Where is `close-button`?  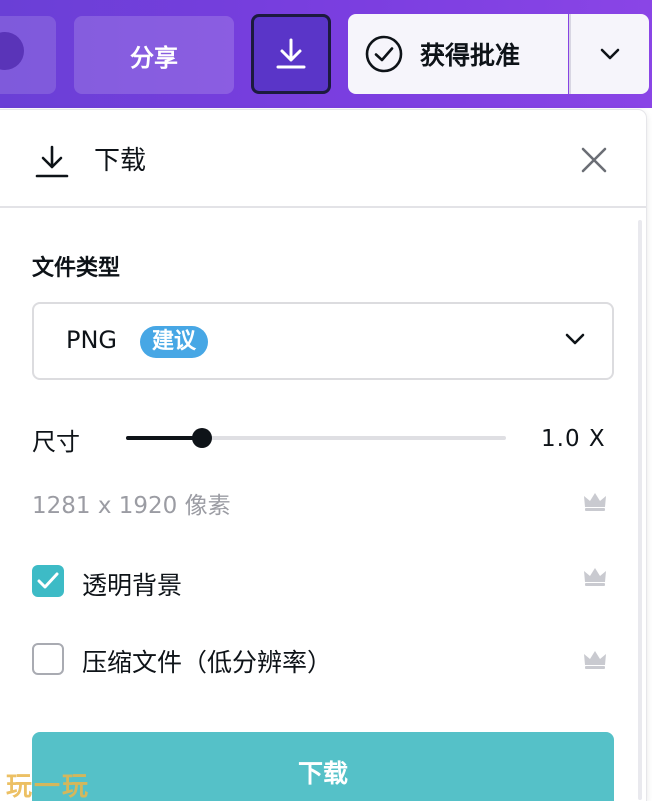 close-button is located at coordinates (594, 160).